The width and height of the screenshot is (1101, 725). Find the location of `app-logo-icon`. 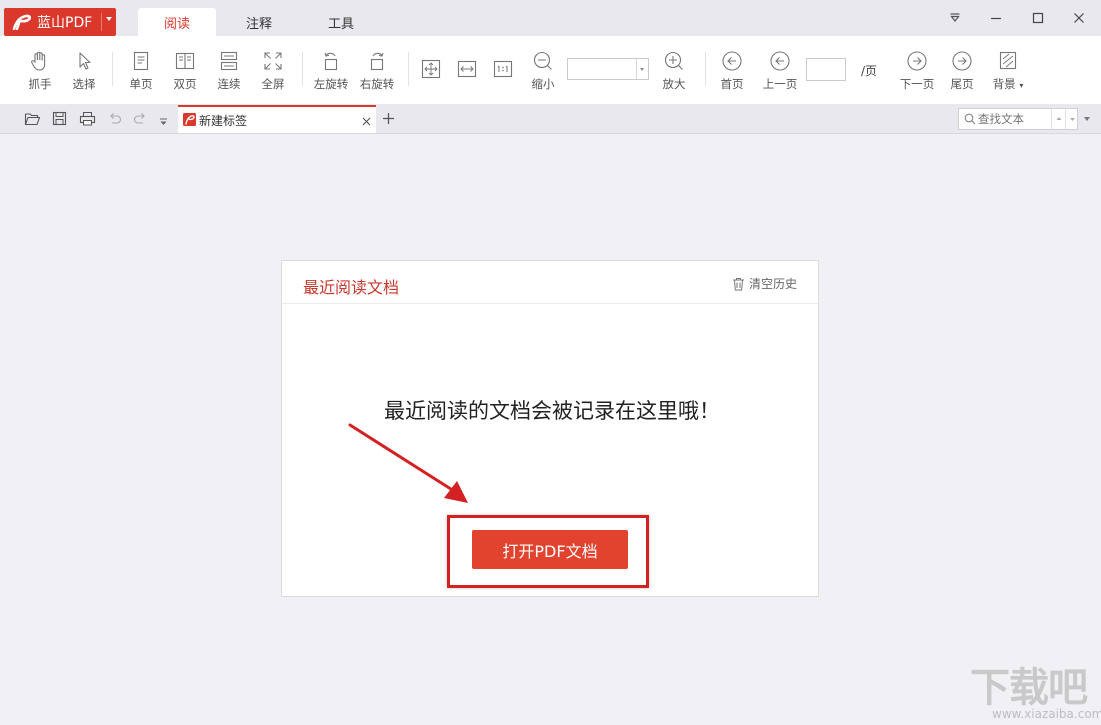

app-logo-icon is located at coordinates (22, 22).